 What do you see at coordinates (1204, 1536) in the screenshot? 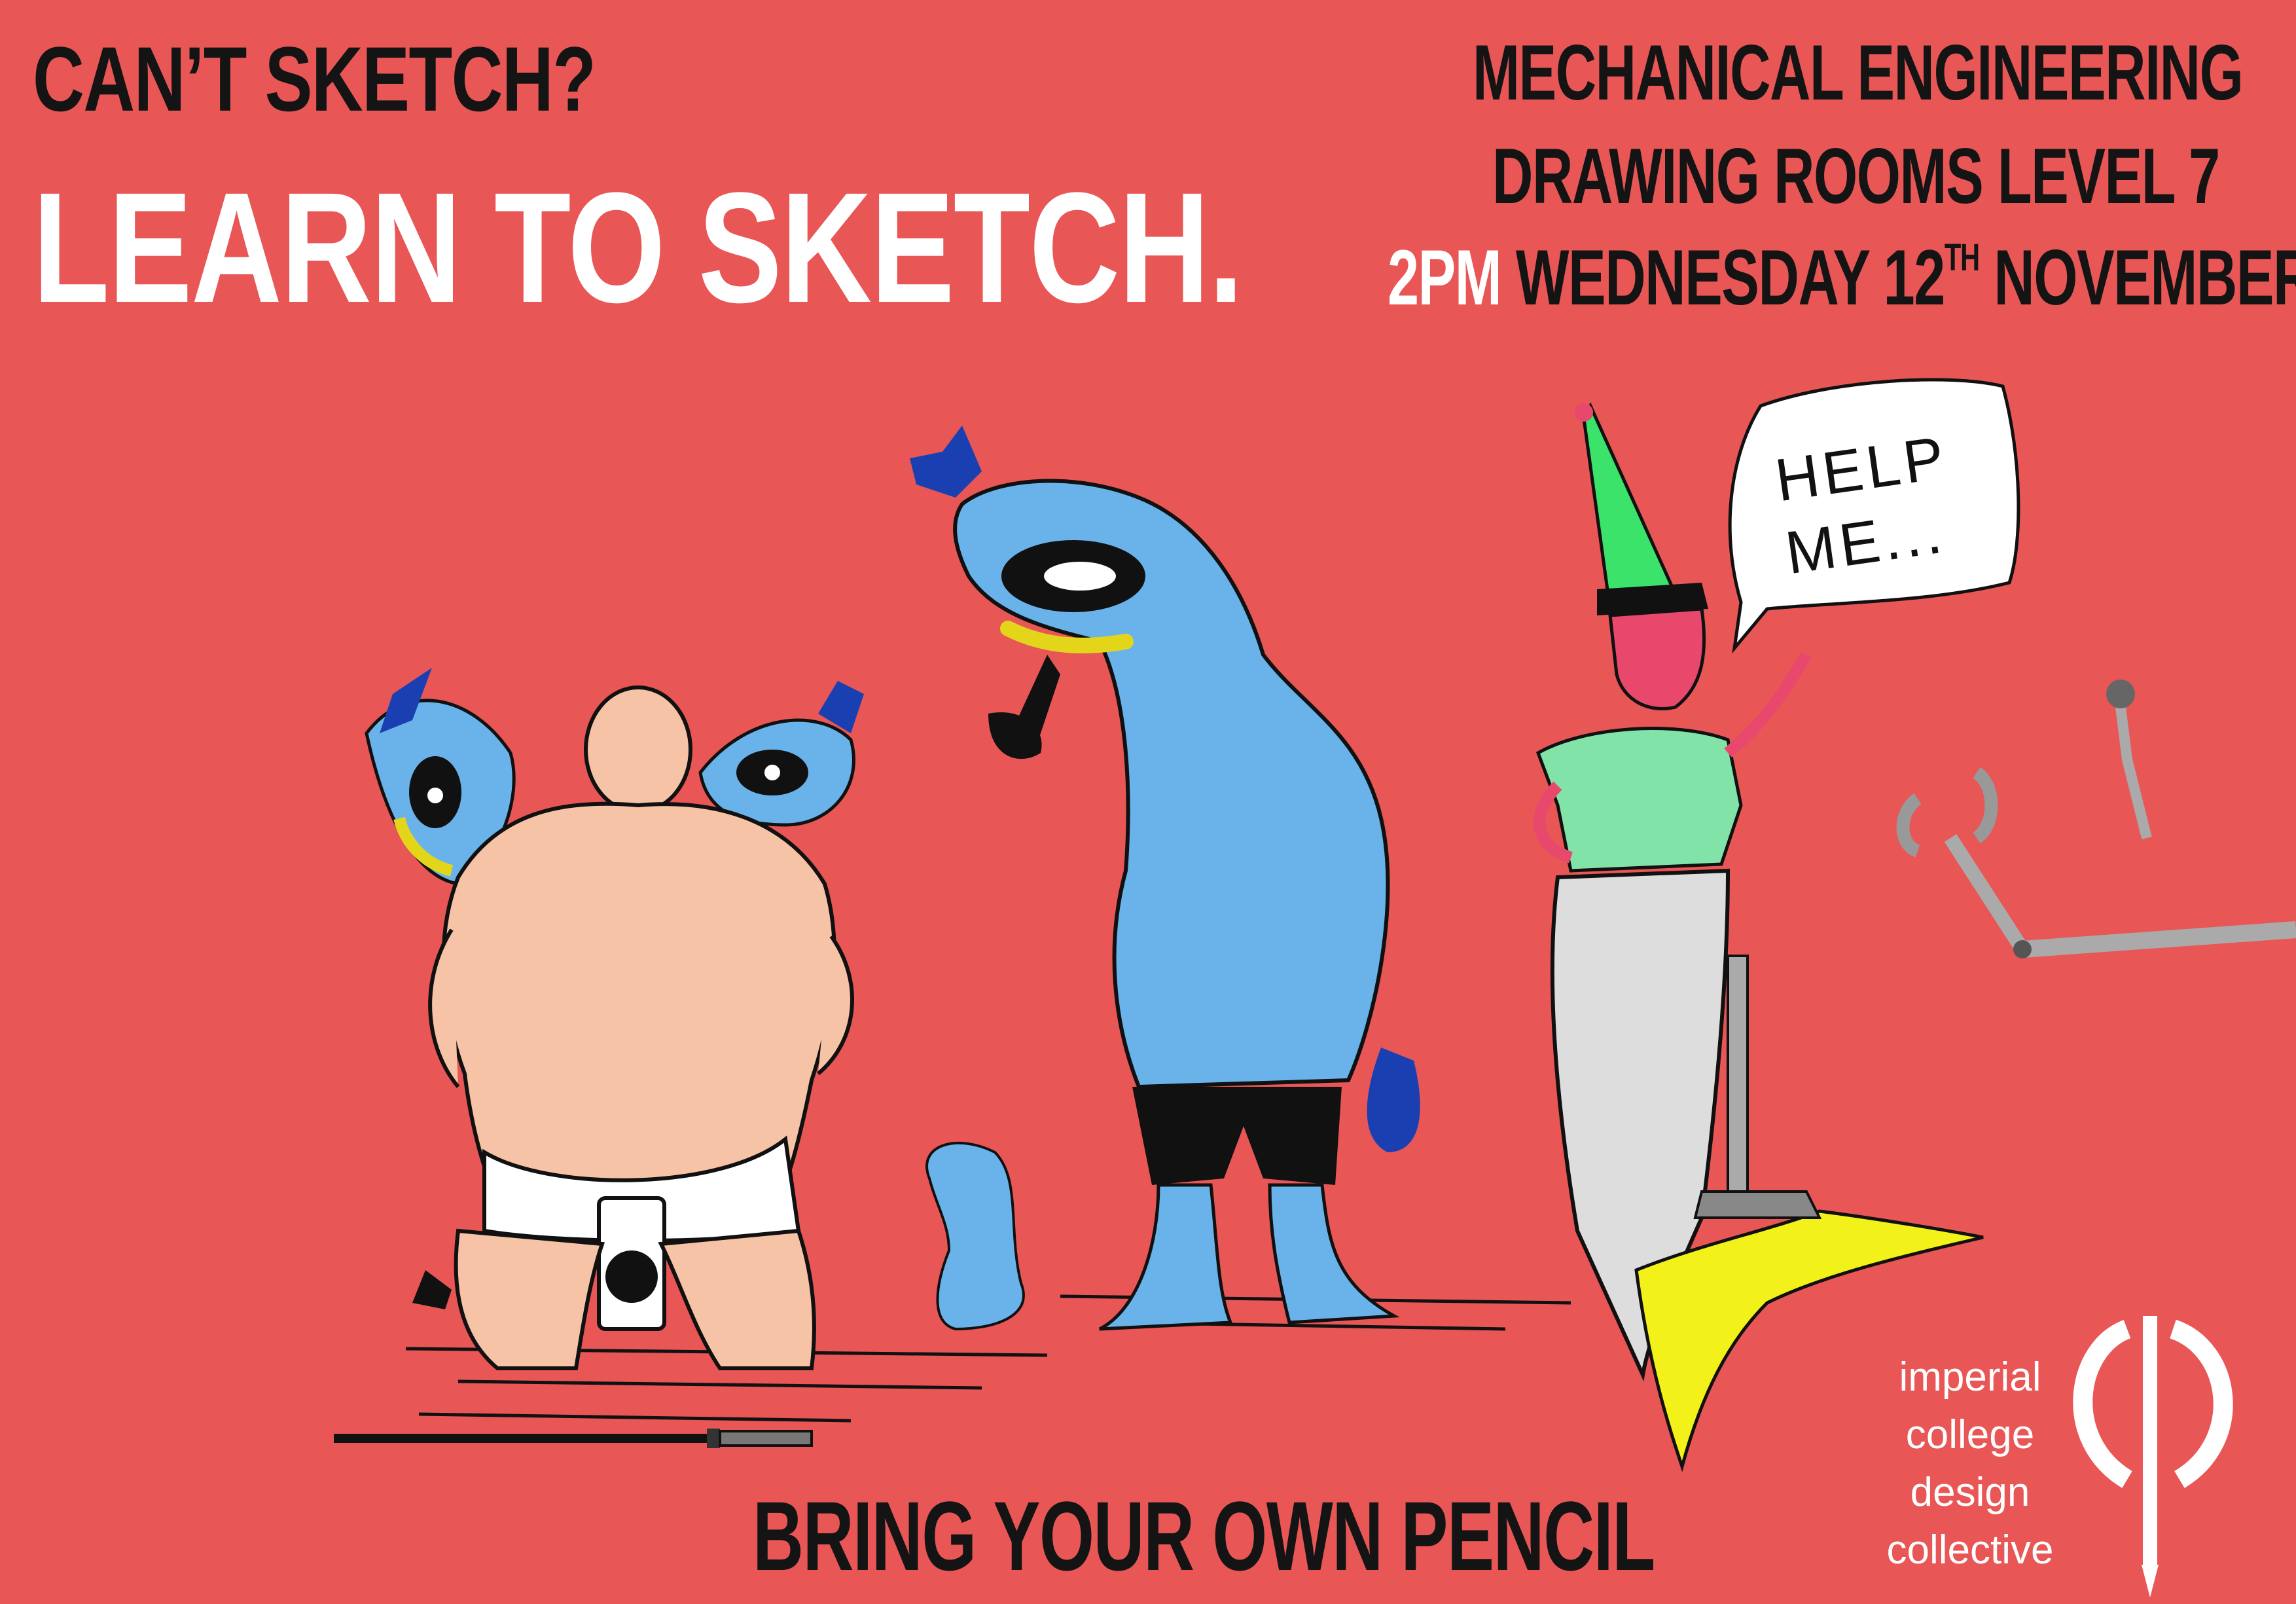
I see `footer-note: BRING YOUR OWN PENCIL` at bounding box center [1204, 1536].